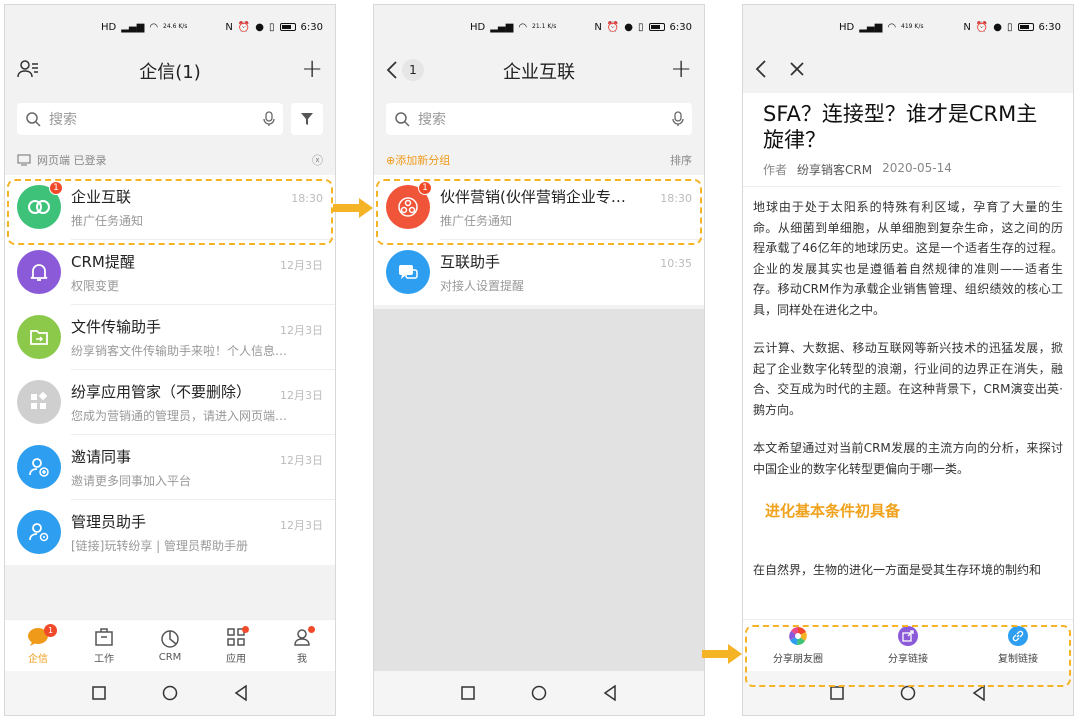 This screenshot has width=1080, height=721. I want to click on list-item: CRM提醒 权限变更 12月3日, so click(170, 272).